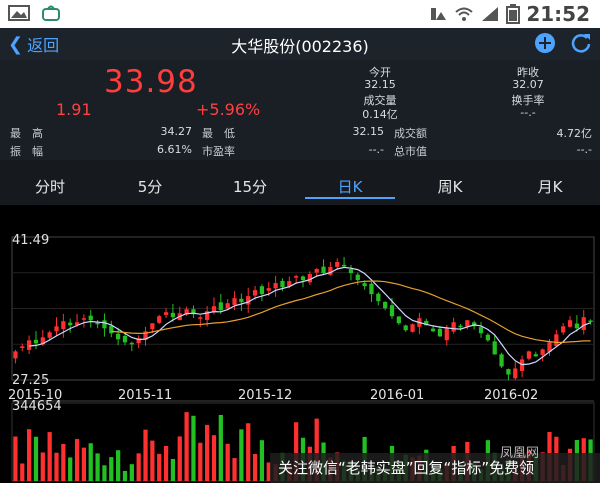 This screenshot has height=483, width=600. Describe the element at coordinates (509, 14) in the screenshot. I see `status-right: 21:52` at that location.